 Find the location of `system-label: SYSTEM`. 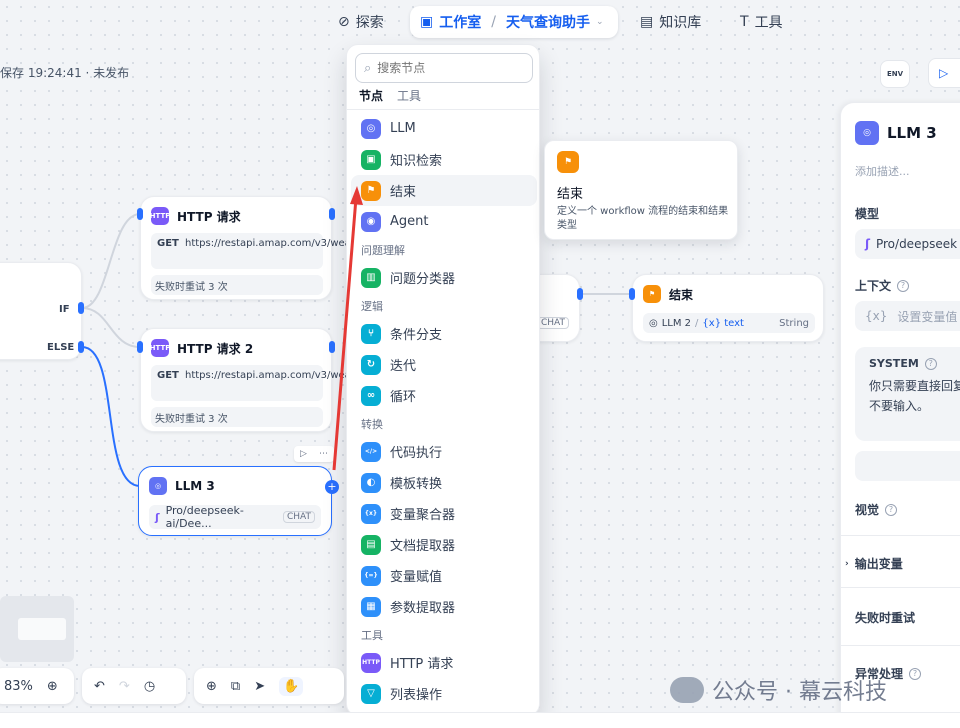

system-label: SYSTEM is located at coordinates (894, 363).